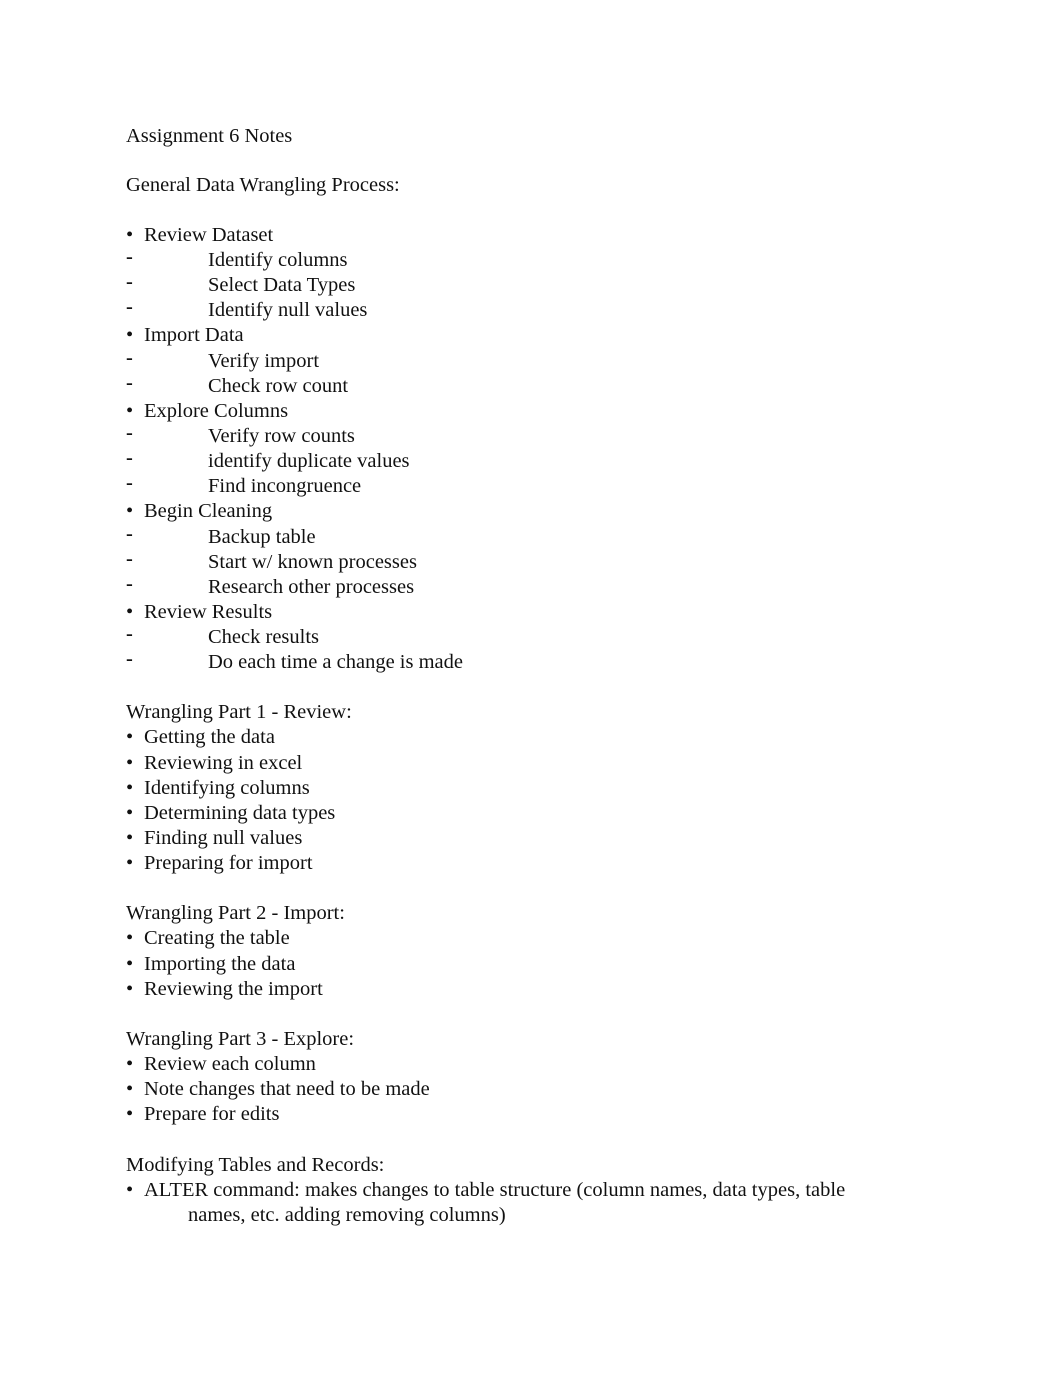 The height and width of the screenshot is (1377, 1062). Describe the element at coordinates (208, 511) in the screenshot. I see `step-label: Begin Cleaning` at that location.